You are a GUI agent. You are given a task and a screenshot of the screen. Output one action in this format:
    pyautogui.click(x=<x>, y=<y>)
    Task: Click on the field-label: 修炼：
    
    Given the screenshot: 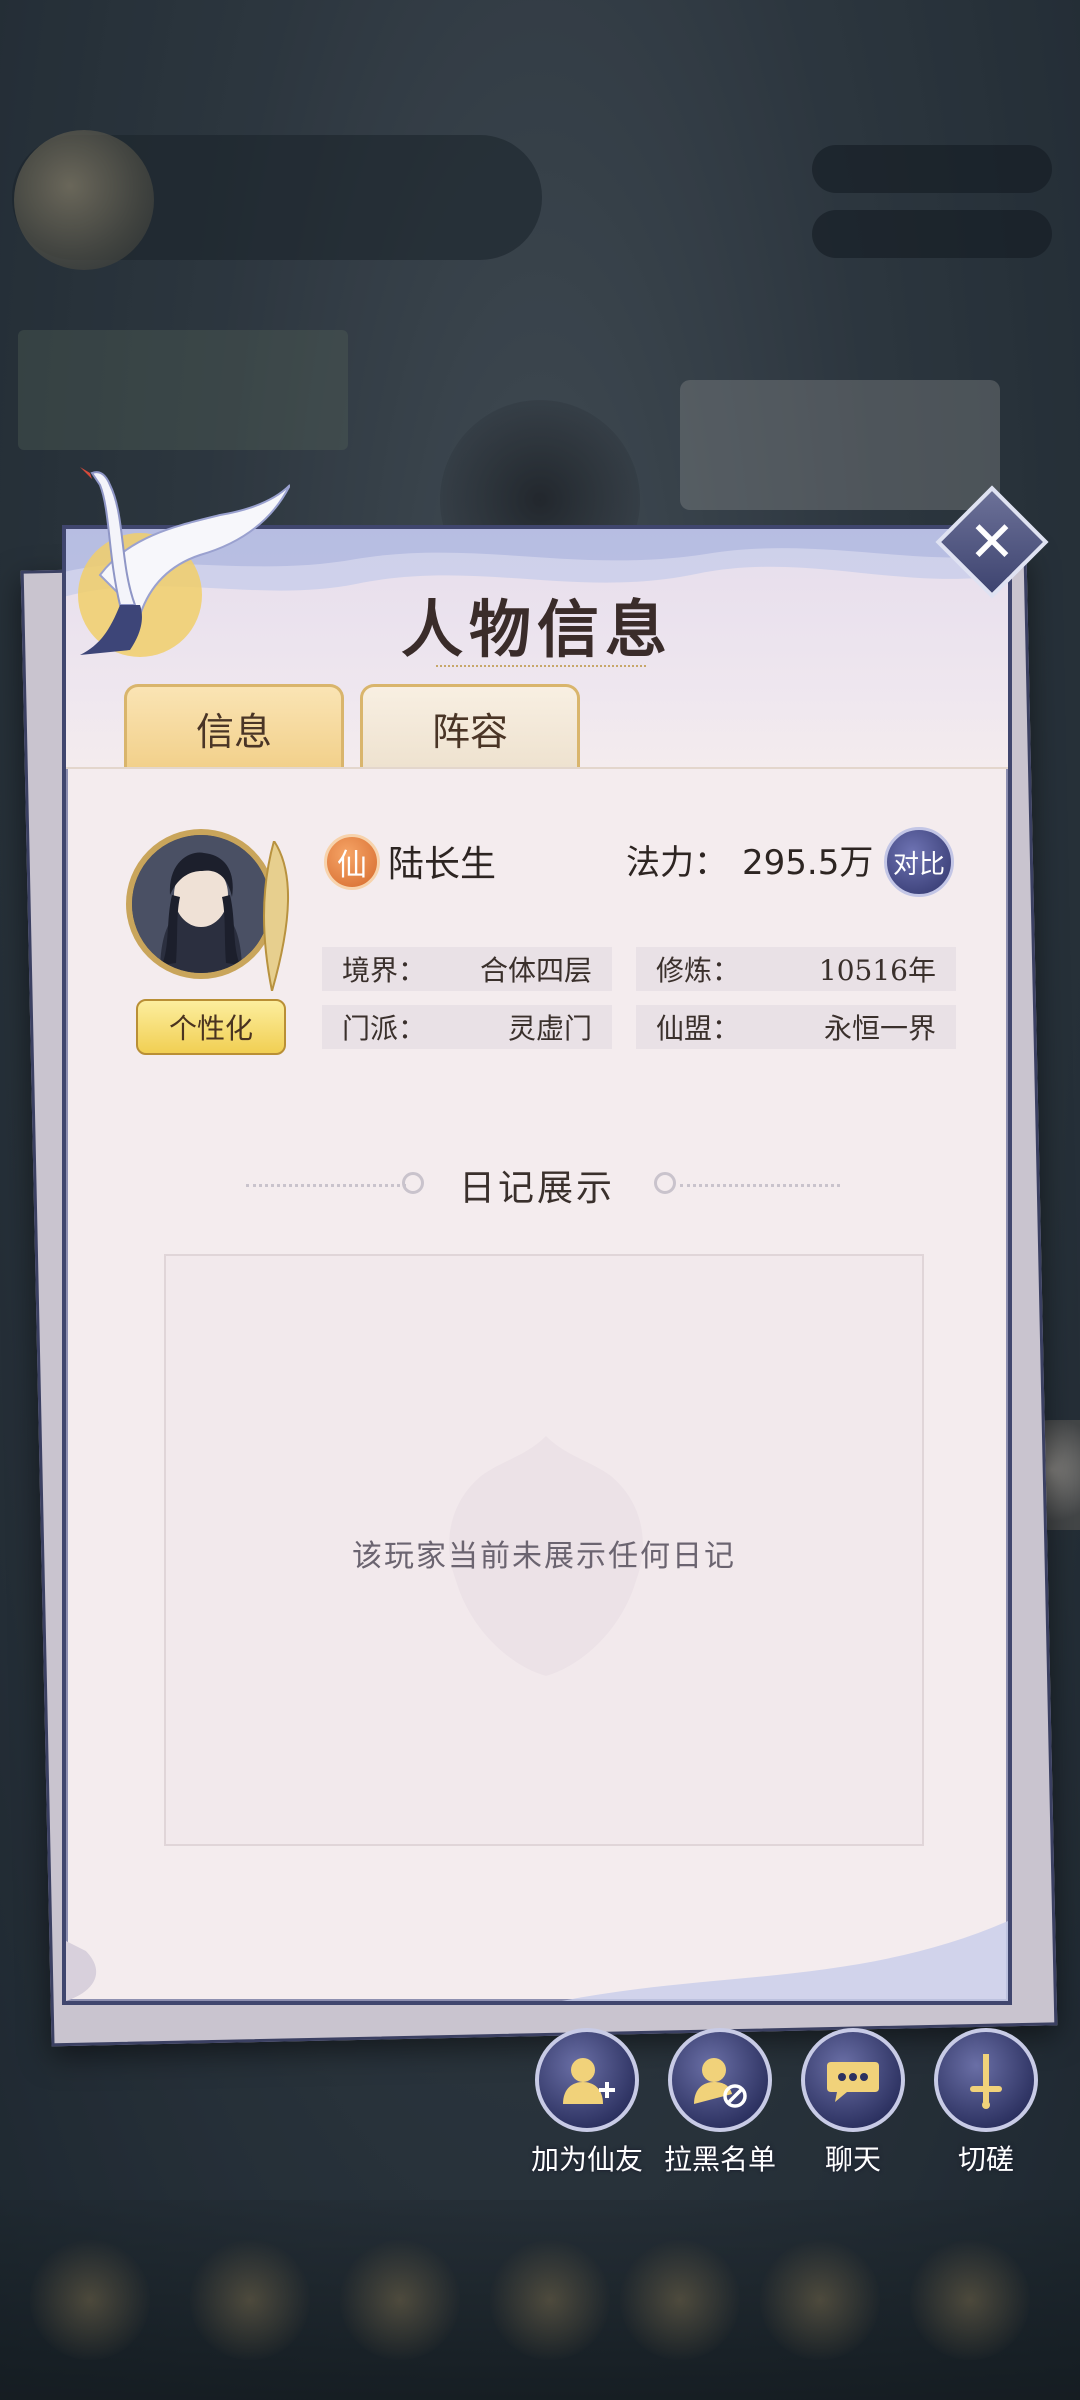 What is the action you would take?
    pyautogui.click(x=698, y=970)
    